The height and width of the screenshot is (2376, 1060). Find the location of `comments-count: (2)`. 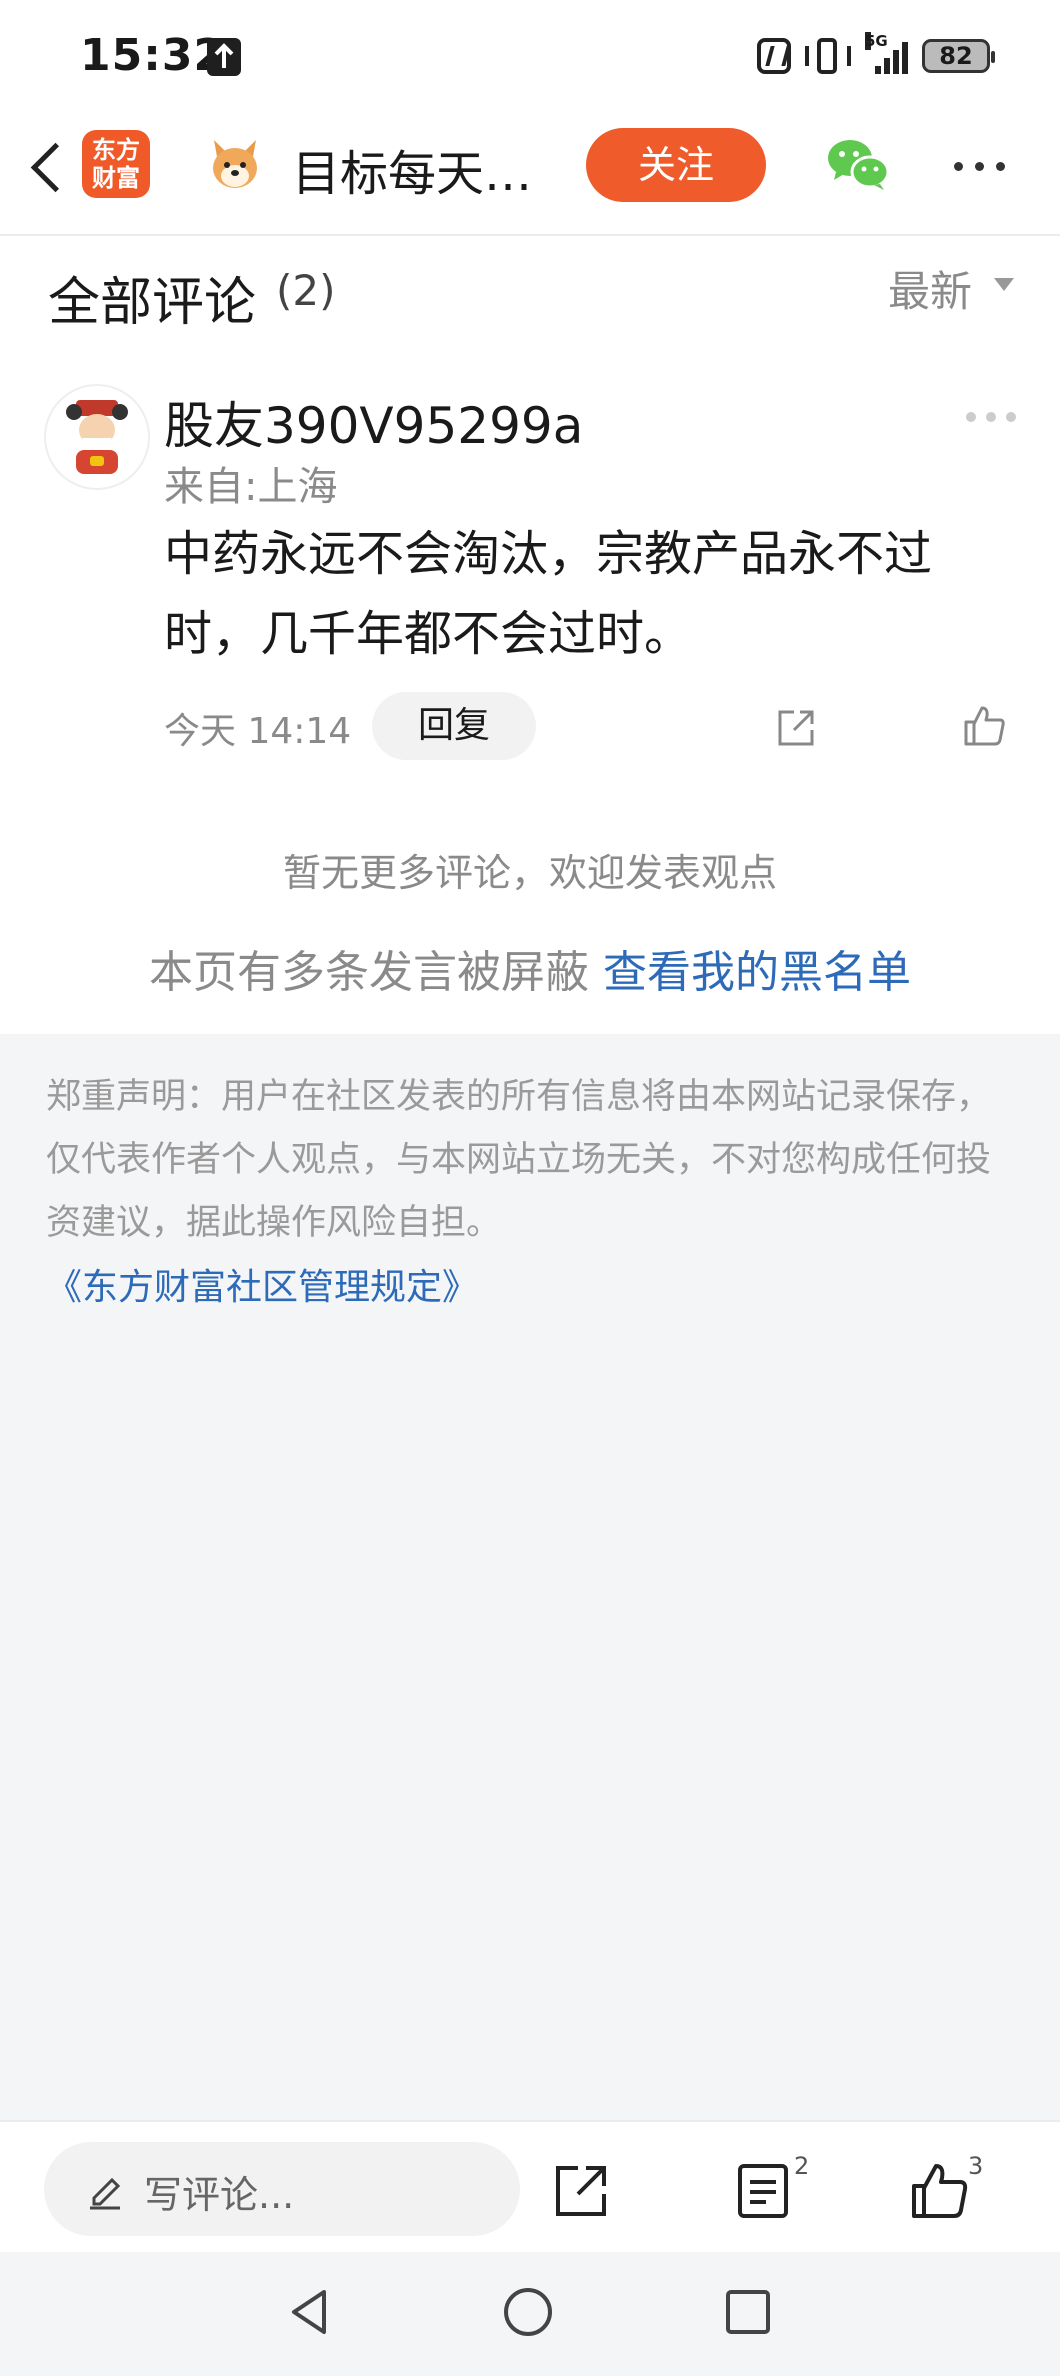

comments-count: (2) is located at coordinates (306, 290).